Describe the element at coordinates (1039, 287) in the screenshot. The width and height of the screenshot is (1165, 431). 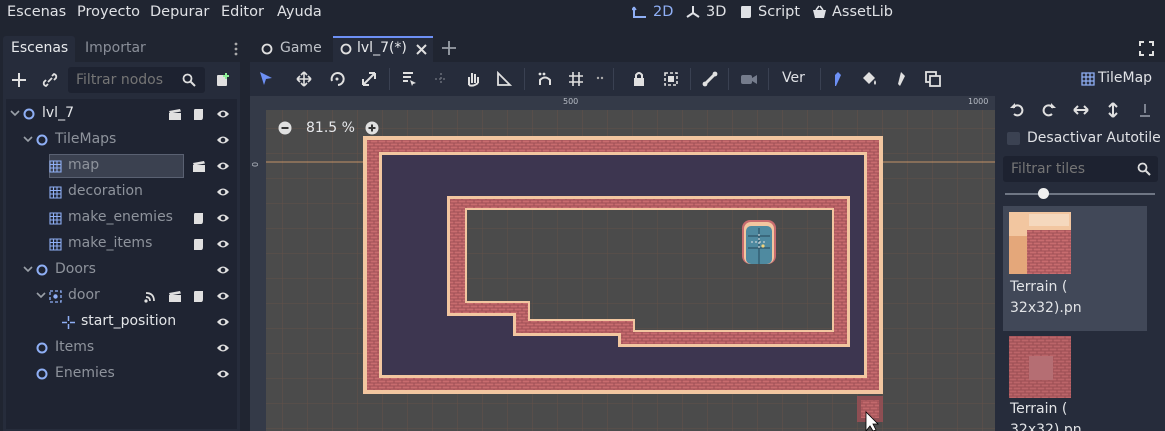
I see `tile-label: Terrain (` at that location.